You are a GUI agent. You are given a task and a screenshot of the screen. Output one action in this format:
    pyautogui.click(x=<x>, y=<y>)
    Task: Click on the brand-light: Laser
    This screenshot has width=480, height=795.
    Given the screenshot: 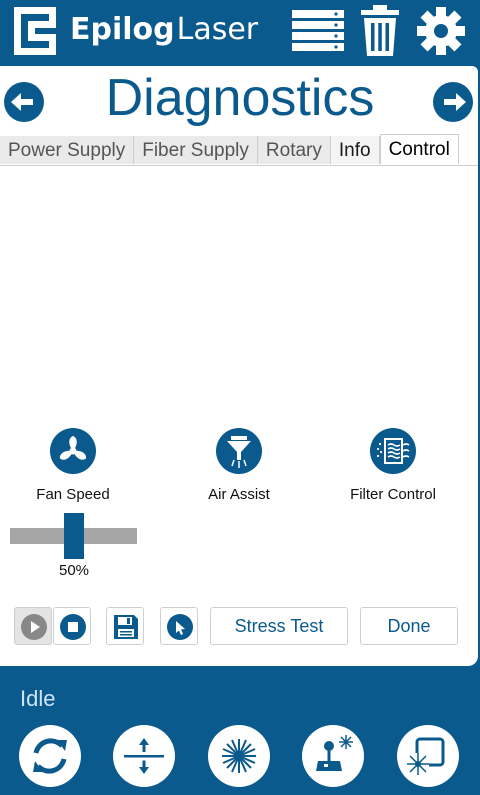 What is the action you would take?
    pyautogui.click(x=217, y=29)
    